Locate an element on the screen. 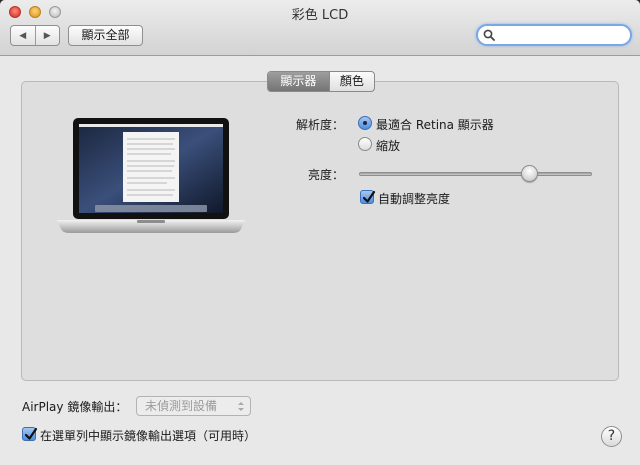  brightness-slider-track is located at coordinates (475, 174).